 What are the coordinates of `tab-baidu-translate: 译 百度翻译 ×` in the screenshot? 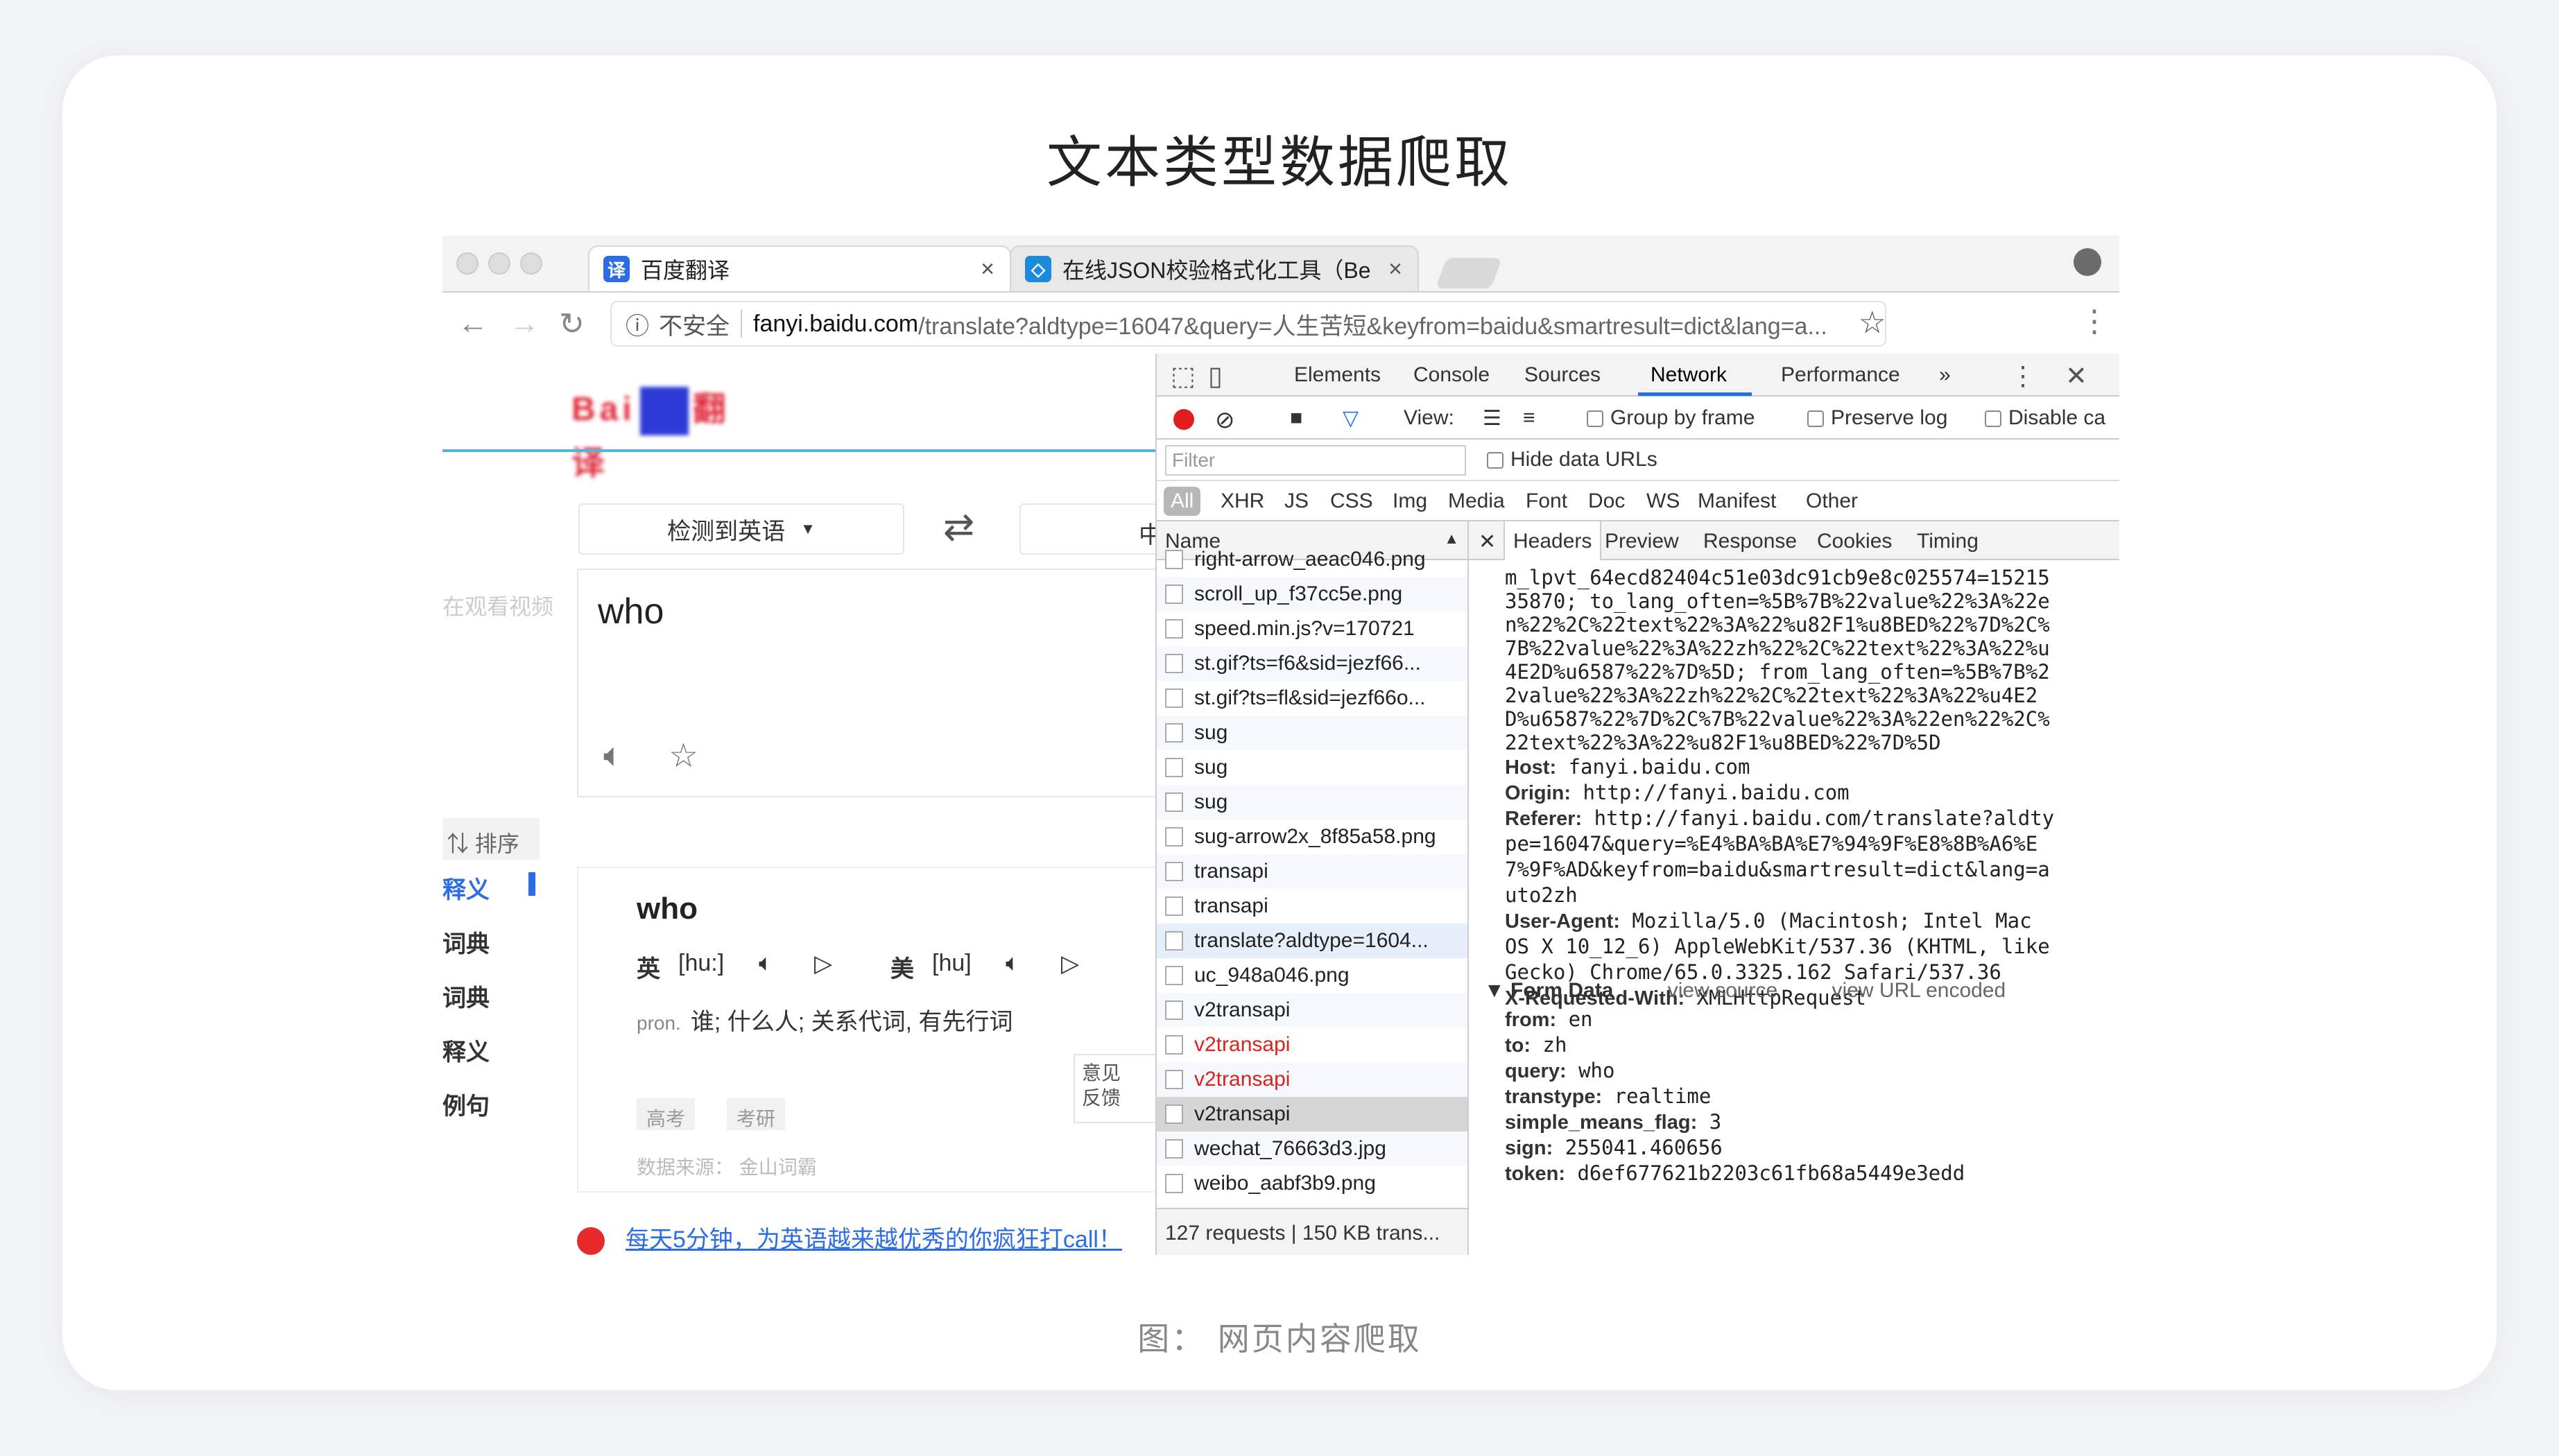 It's located at (800, 268).